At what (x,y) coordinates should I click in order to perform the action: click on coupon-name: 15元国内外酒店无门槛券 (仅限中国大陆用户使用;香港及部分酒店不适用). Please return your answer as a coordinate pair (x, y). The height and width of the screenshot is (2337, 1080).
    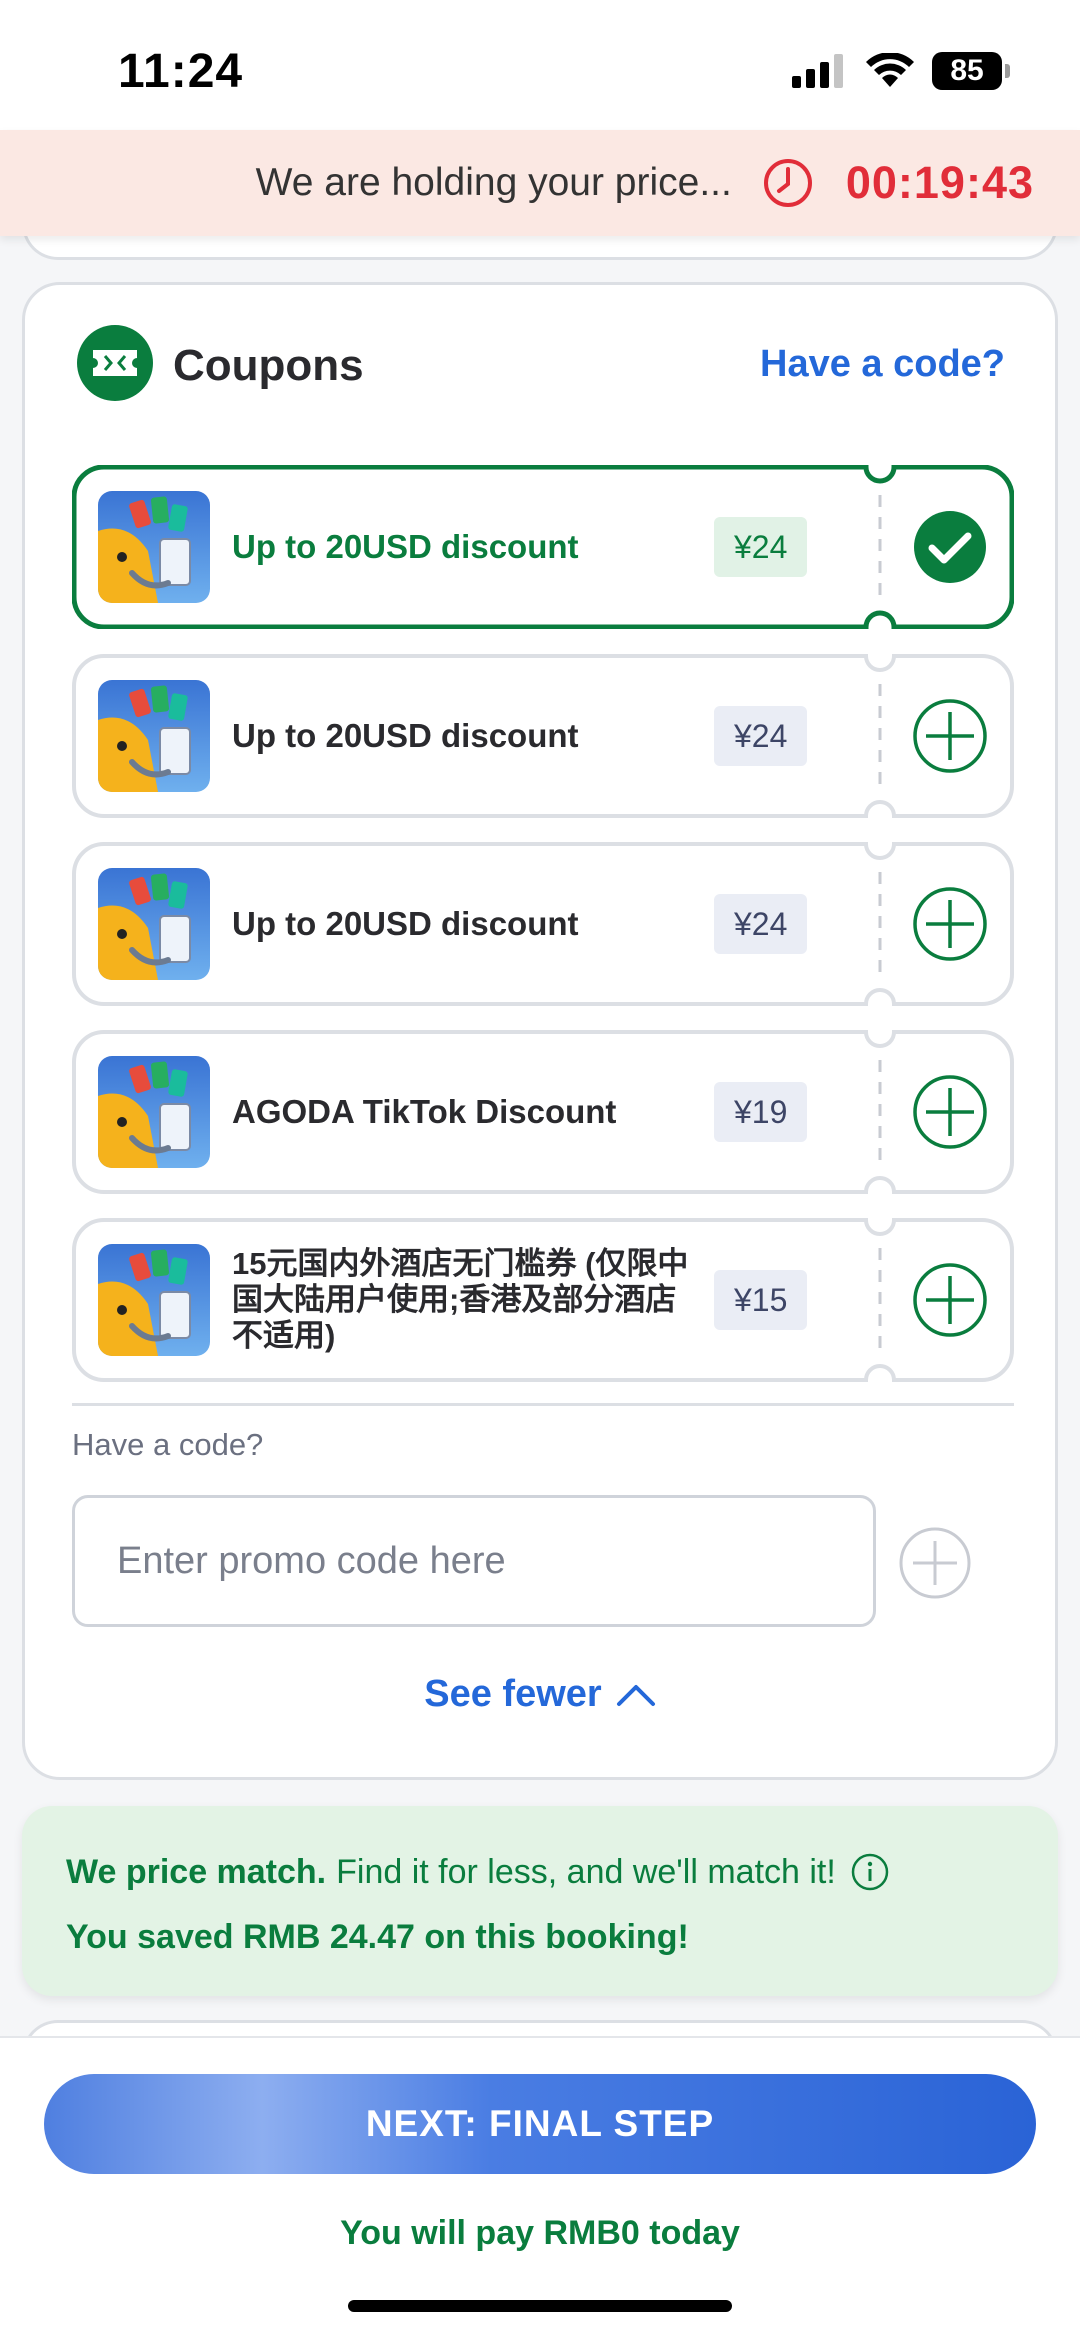
    Looking at the image, I should click on (460, 1299).